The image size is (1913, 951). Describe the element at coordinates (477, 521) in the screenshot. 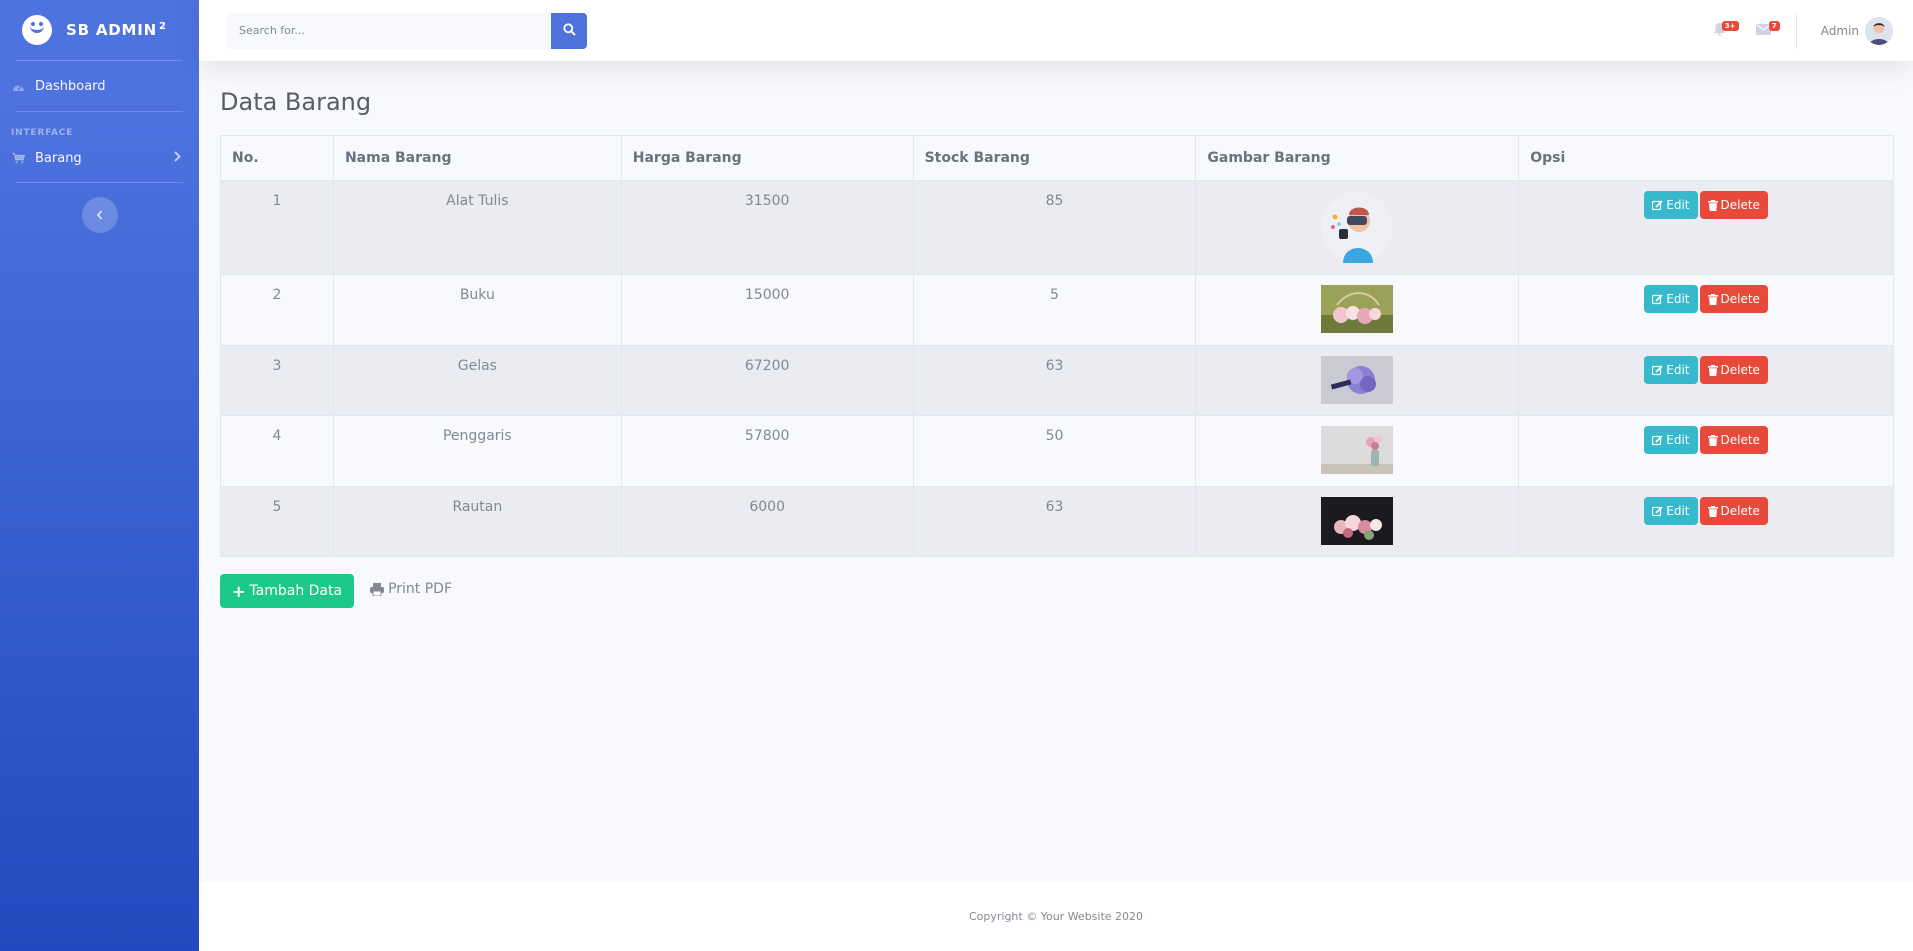

I see `cell-nama: Rautan` at that location.